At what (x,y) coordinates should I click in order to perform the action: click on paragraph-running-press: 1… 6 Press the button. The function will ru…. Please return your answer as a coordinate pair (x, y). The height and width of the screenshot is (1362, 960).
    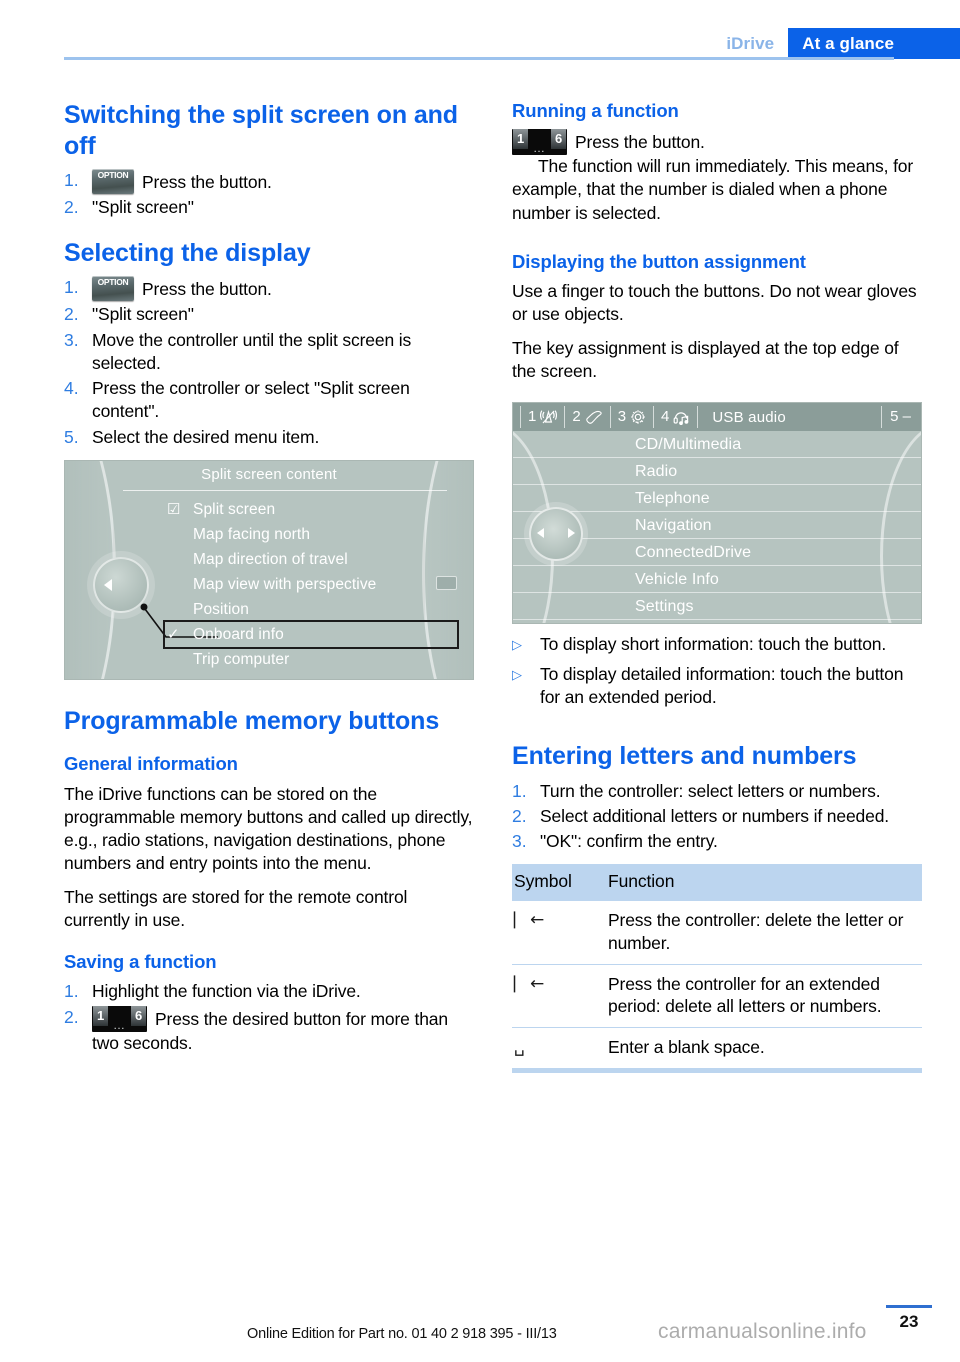
    Looking at the image, I should click on (717, 177).